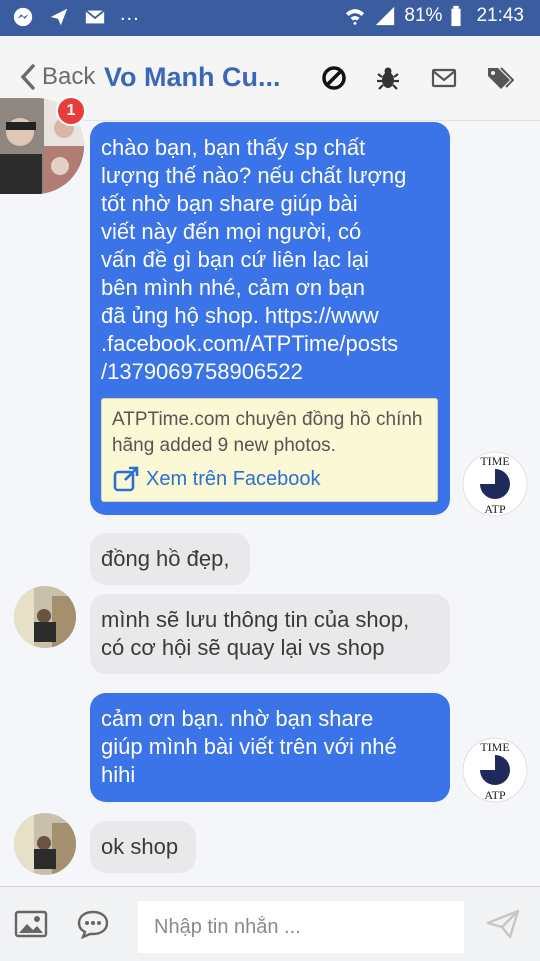 The height and width of the screenshot is (961, 540). What do you see at coordinates (233, 479) in the screenshot?
I see `link-label: Xem trên Facebook` at bounding box center [233, 479].